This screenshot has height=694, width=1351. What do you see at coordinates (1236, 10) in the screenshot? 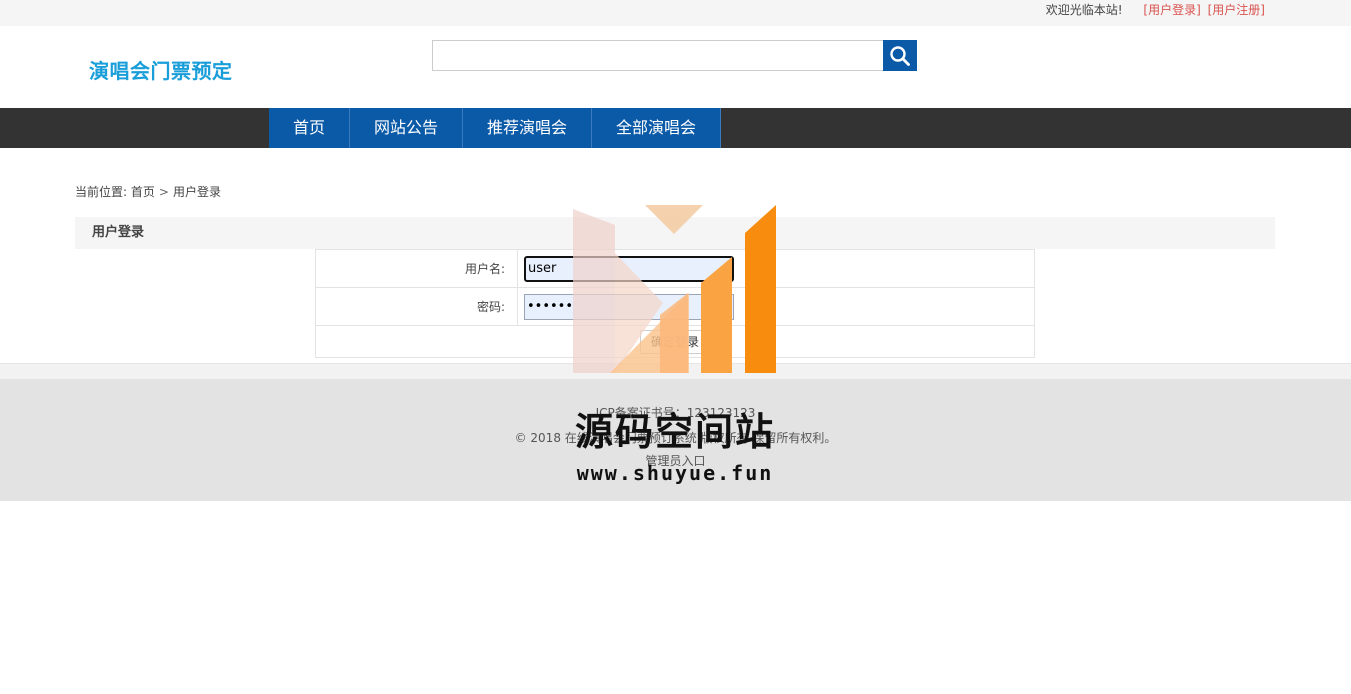
I see `user-register-link: [用户注册]` at bounding box center [1236, 10].